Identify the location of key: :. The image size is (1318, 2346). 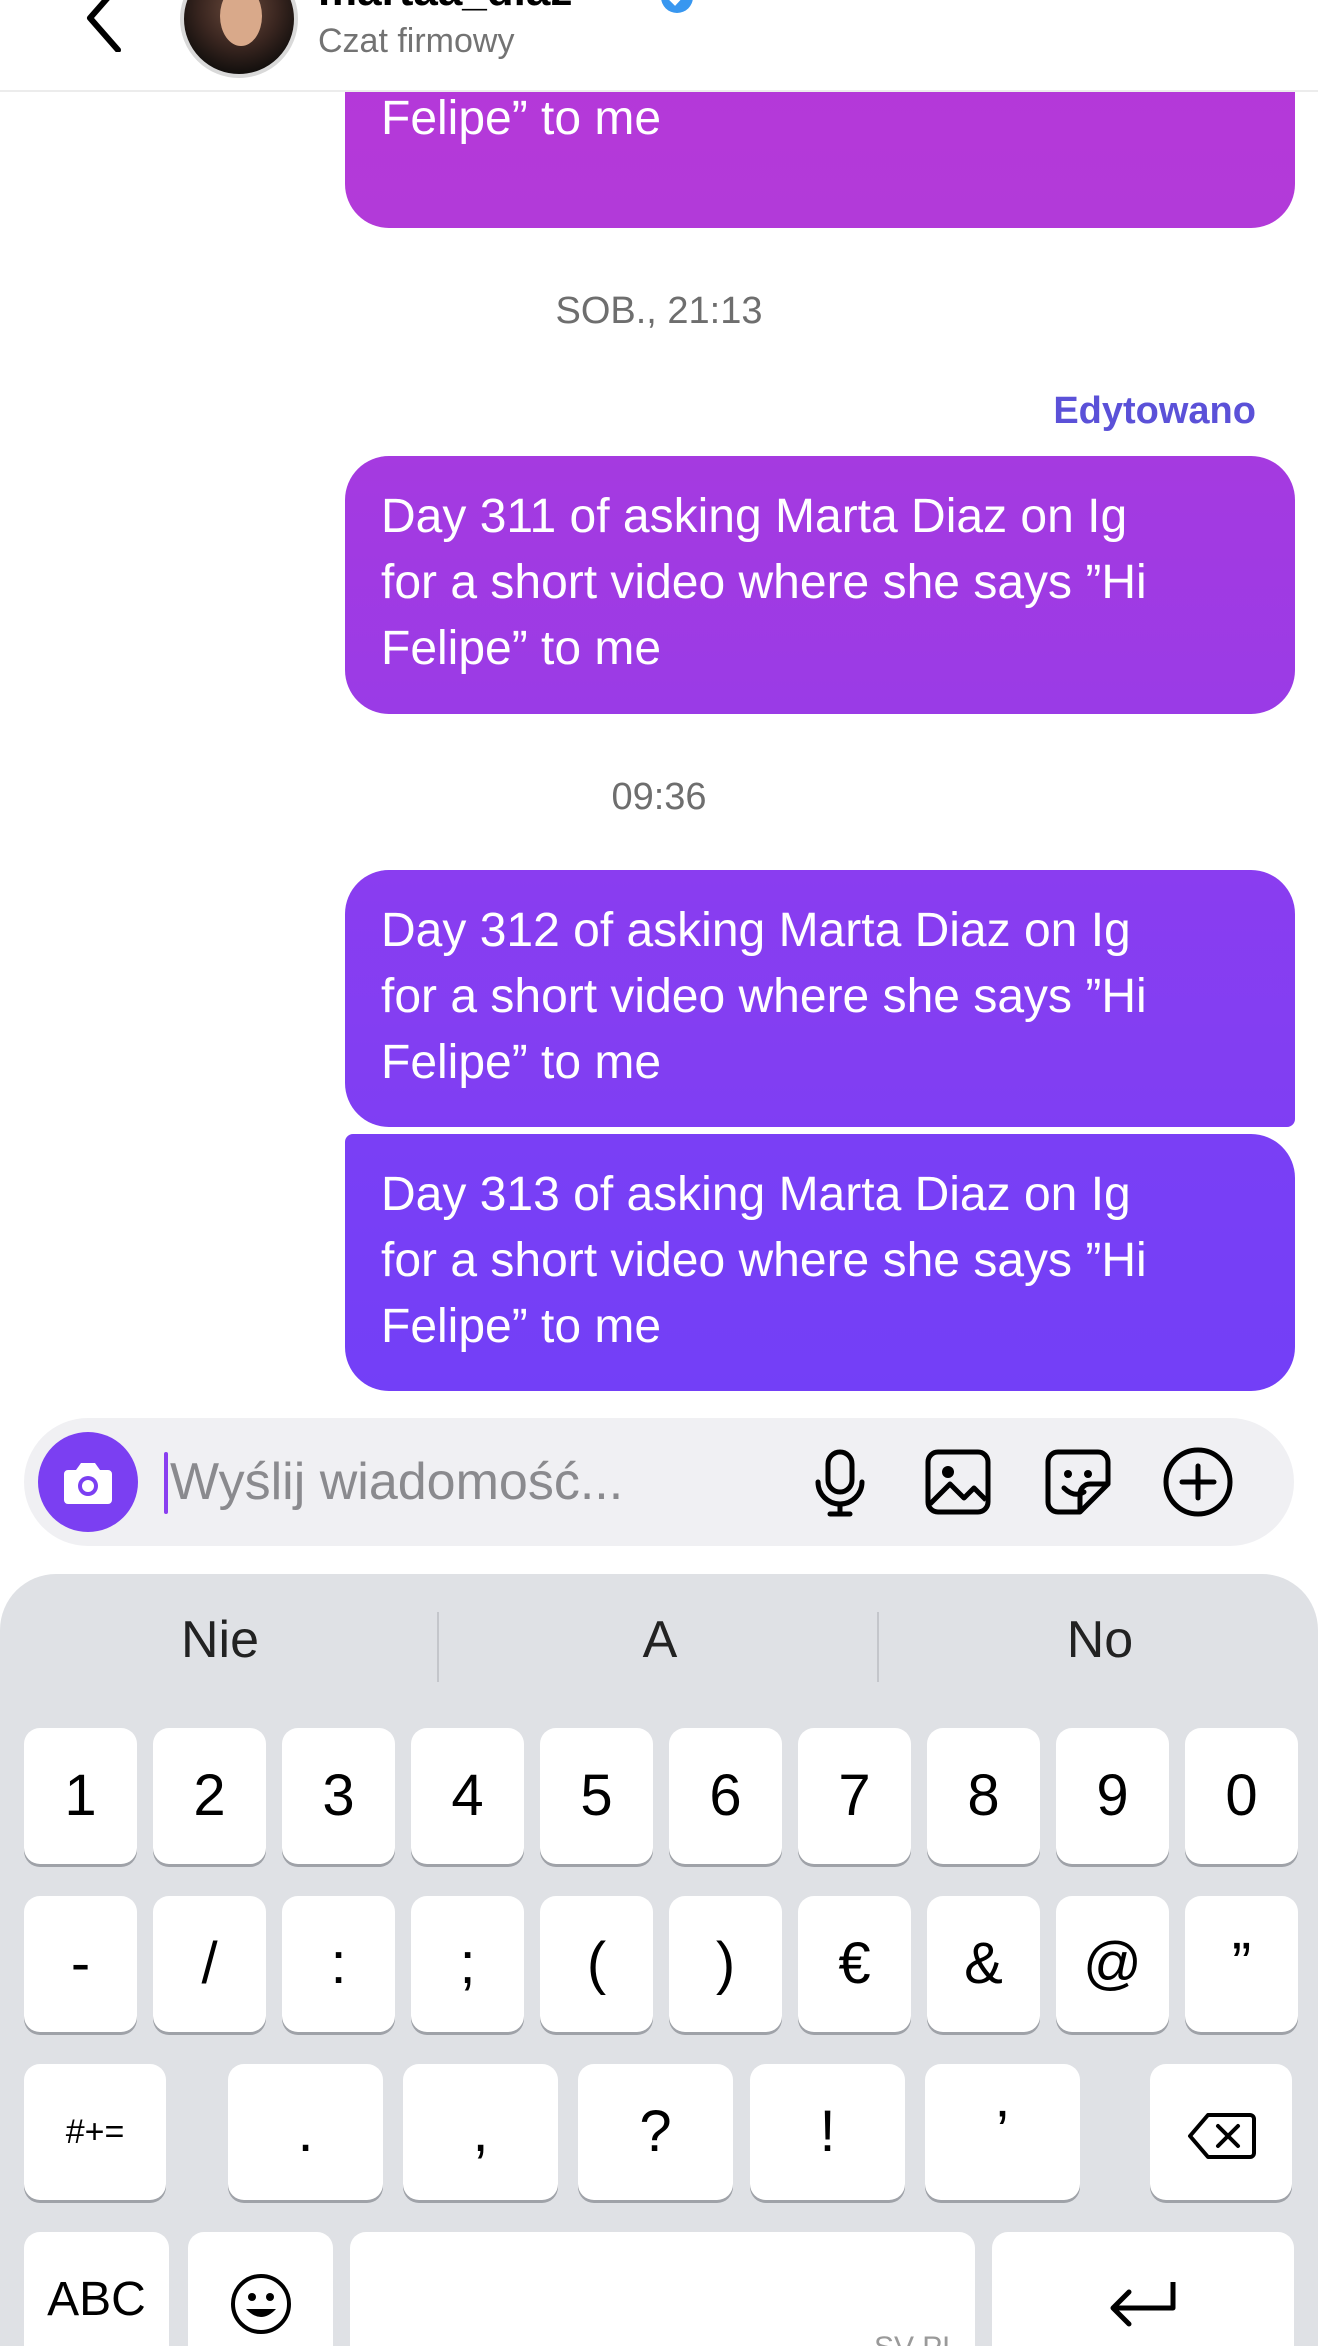
(338, 1964).